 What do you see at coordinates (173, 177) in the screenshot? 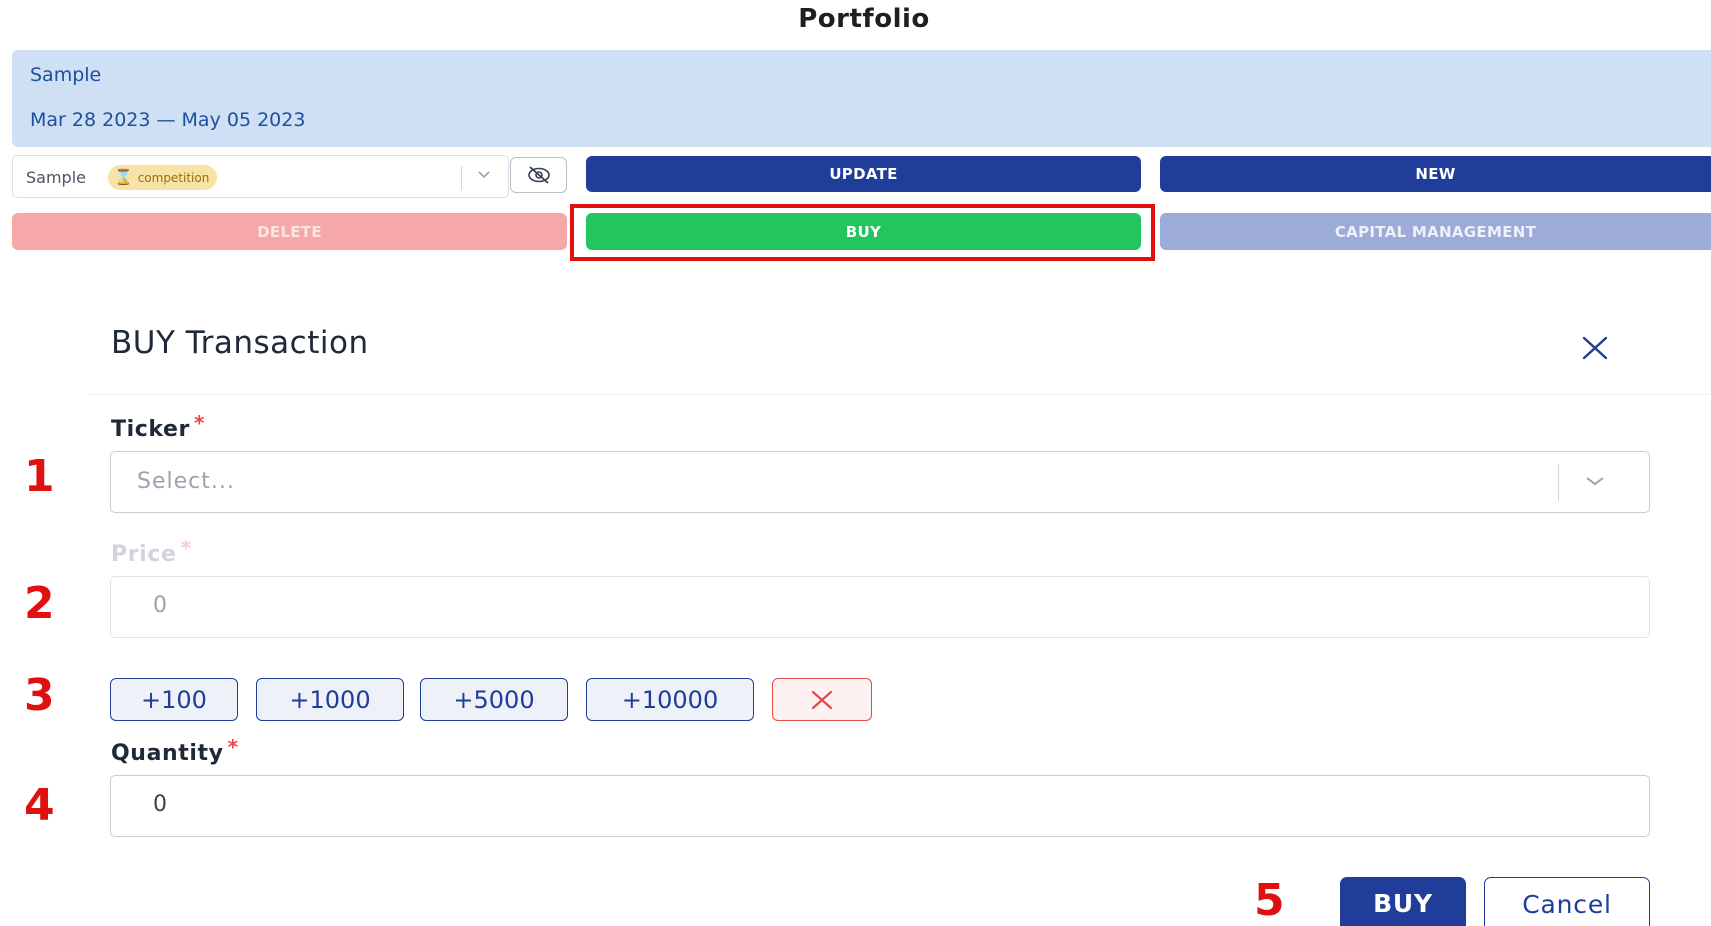
I see `competition-badge-label: competition` at bounding box center [173, 177].